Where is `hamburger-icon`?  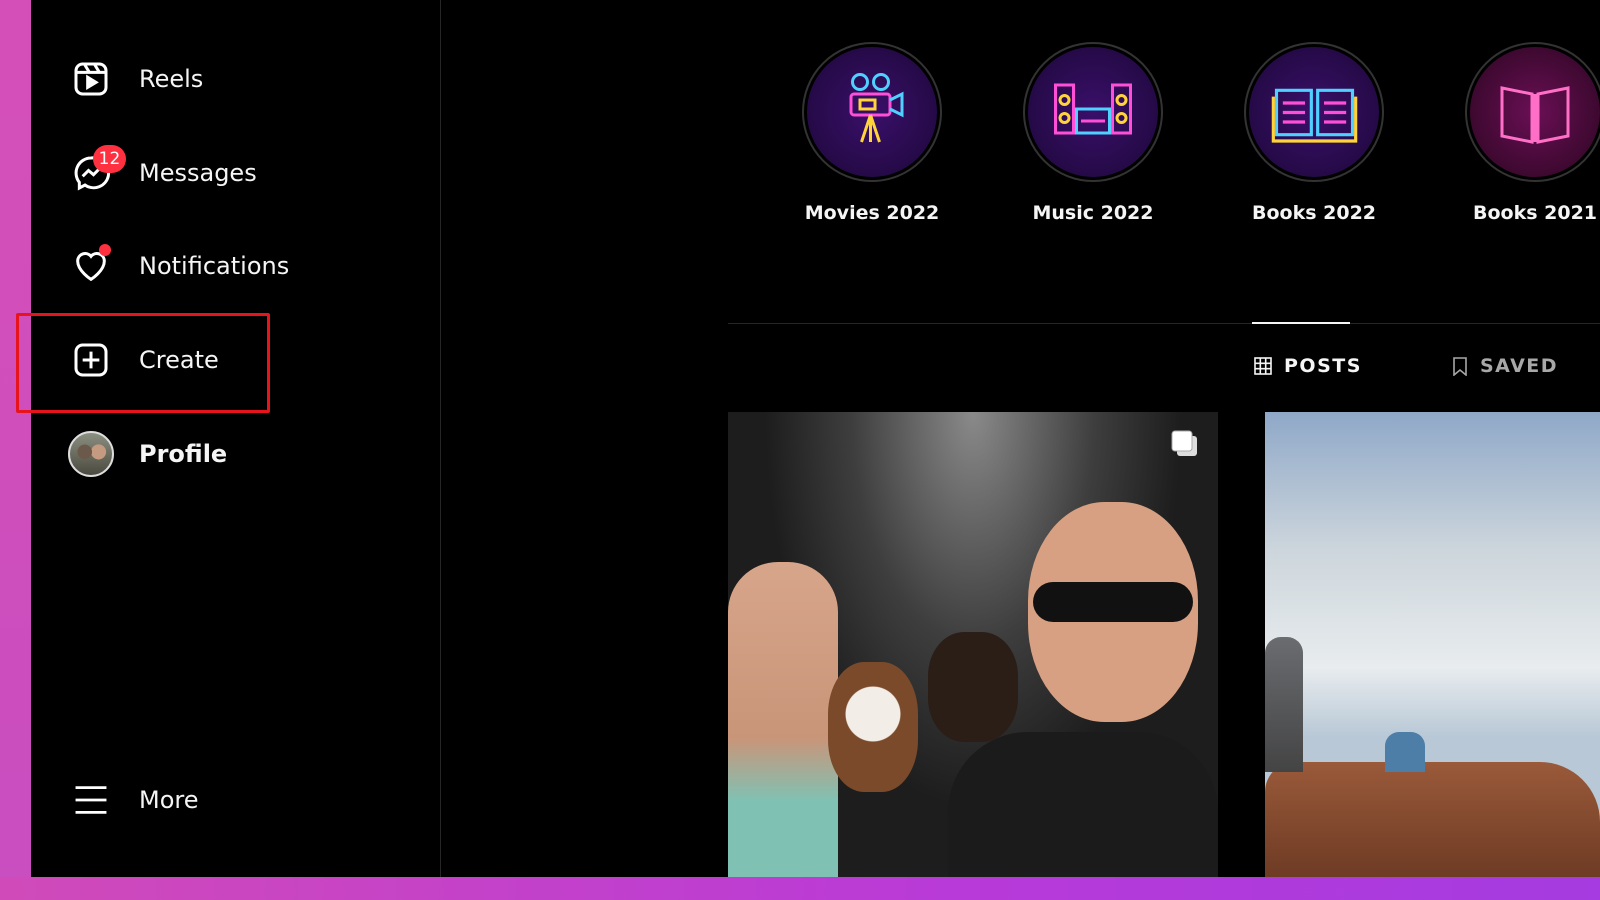 hamburger-icon is located at coordinates (91, 800).